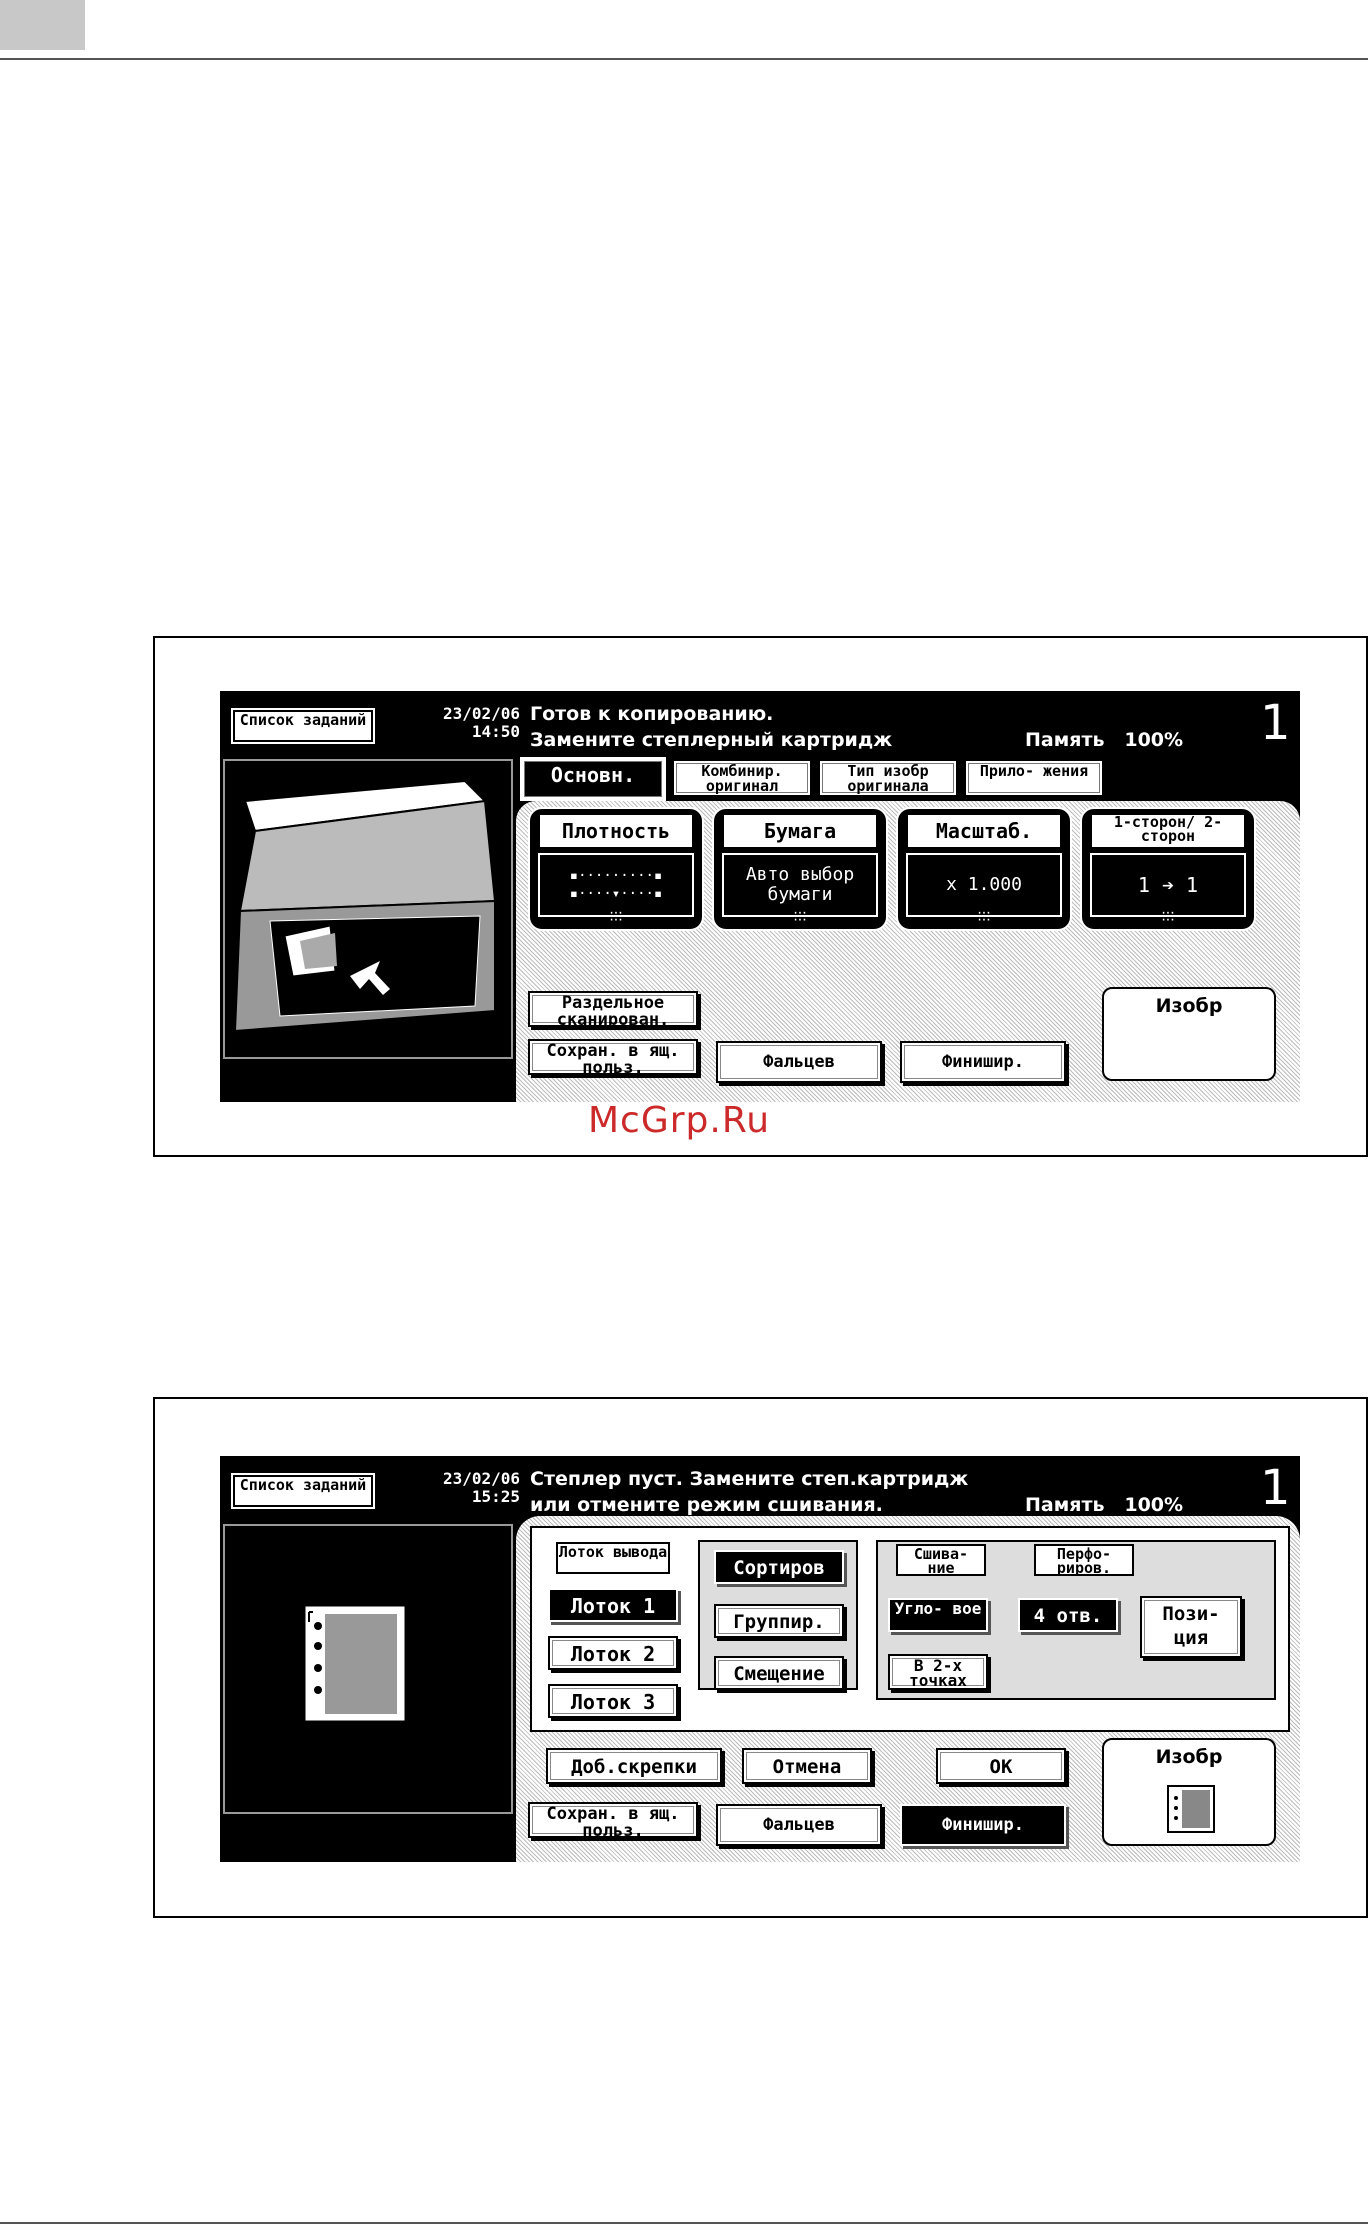 The image size is (1368, 2234). I want to click on paper-card: Бумага Авто выбор бумаги ⁝⁝⁝, so click(800, 869).